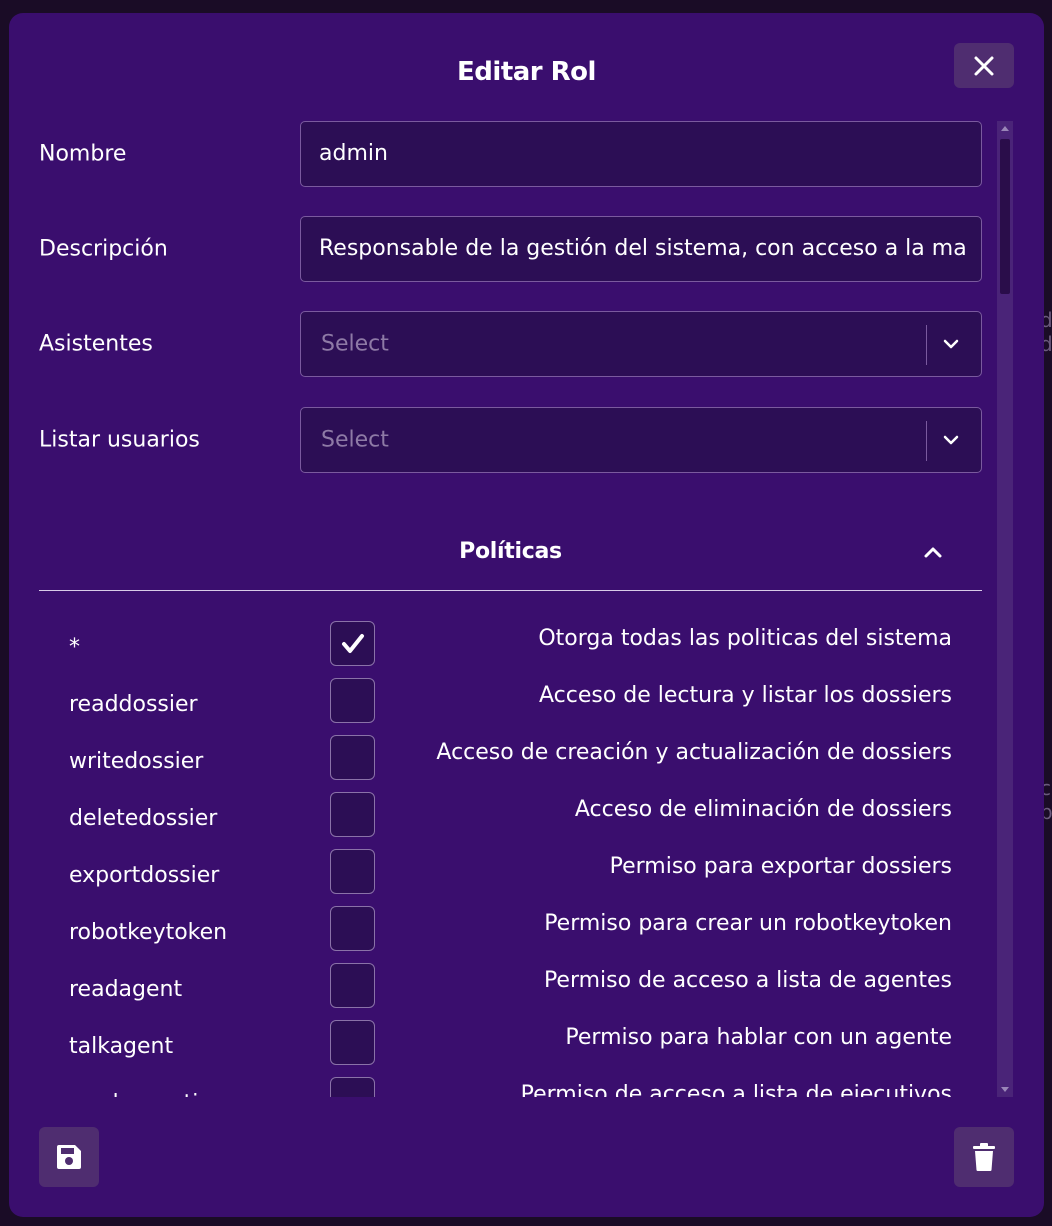  I want to click on save-button, so click(69, 1157).